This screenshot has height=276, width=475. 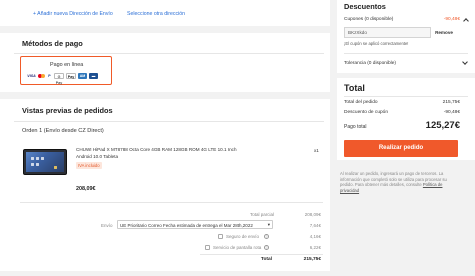 I want to click on product-name-line2: Android 10.0 Tableta, so click(x=97, y=156).